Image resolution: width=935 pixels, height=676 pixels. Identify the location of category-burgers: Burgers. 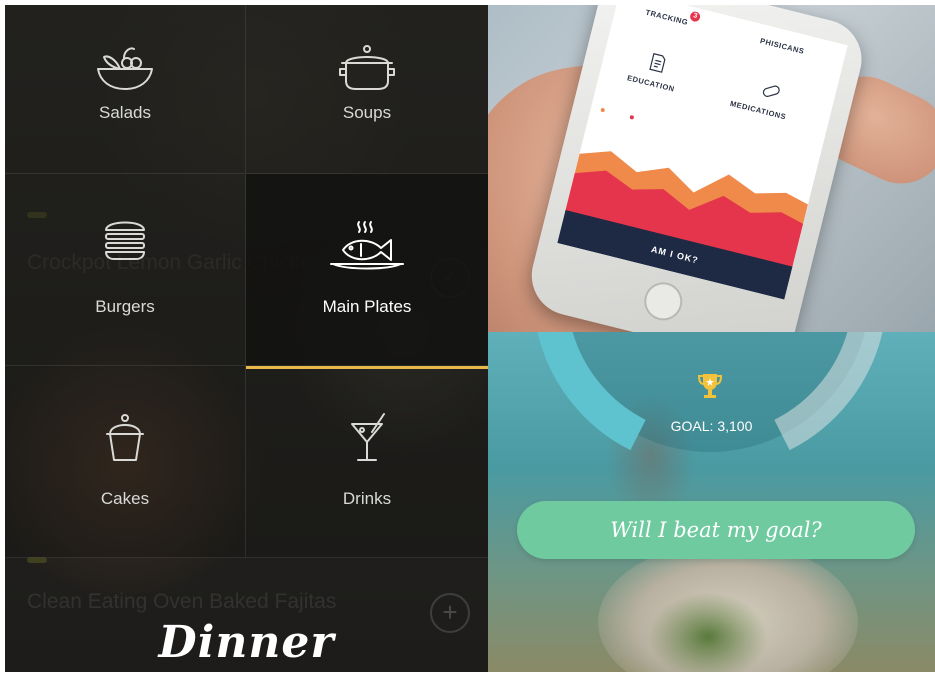
(125, 270).